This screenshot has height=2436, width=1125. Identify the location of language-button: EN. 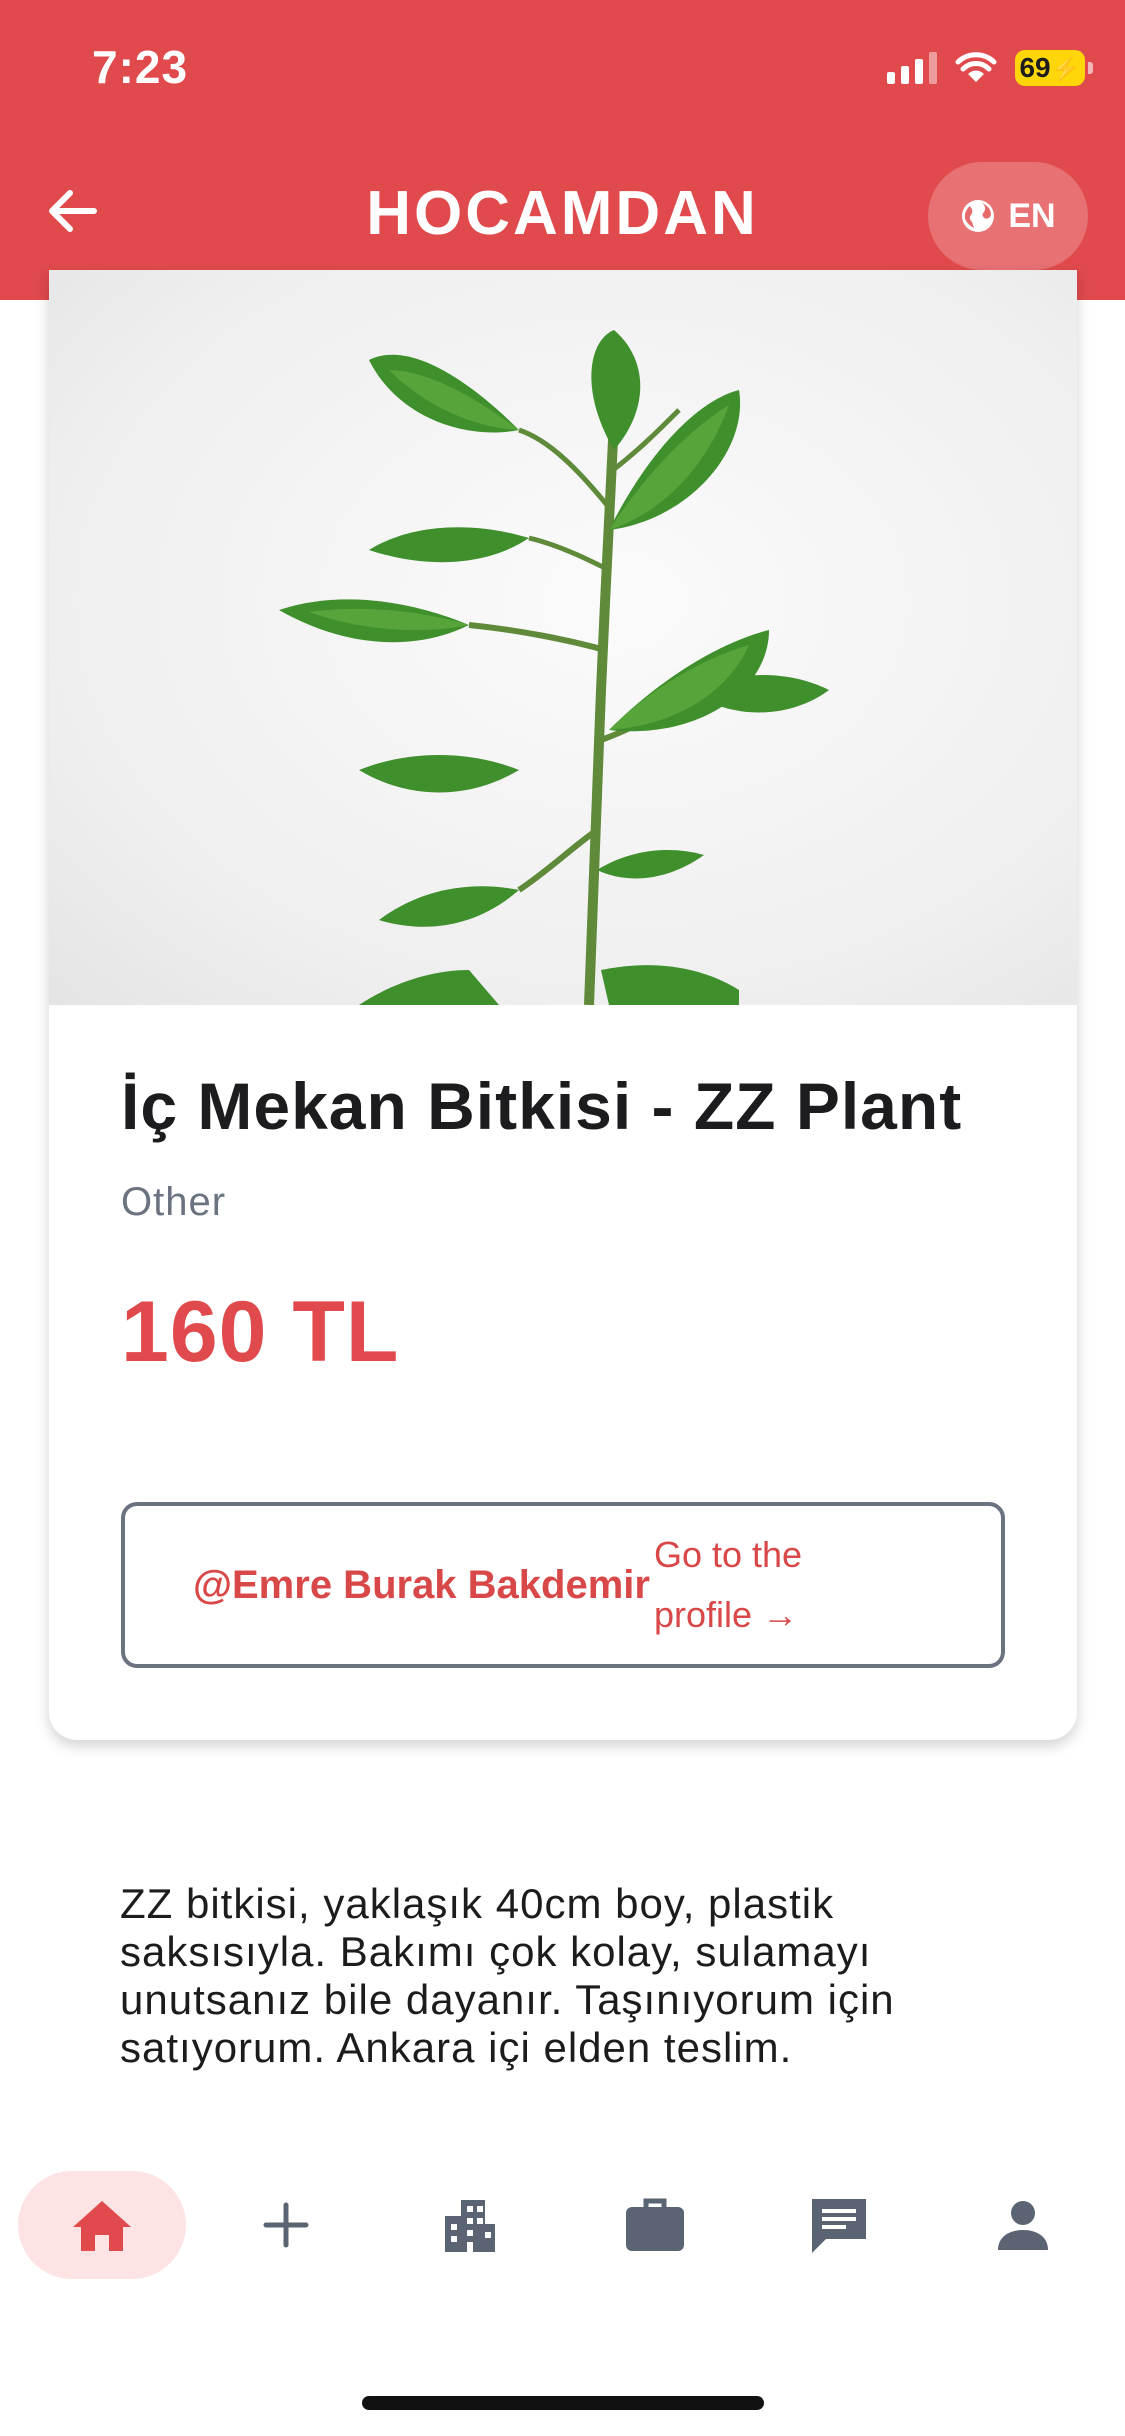
(1008, 216).